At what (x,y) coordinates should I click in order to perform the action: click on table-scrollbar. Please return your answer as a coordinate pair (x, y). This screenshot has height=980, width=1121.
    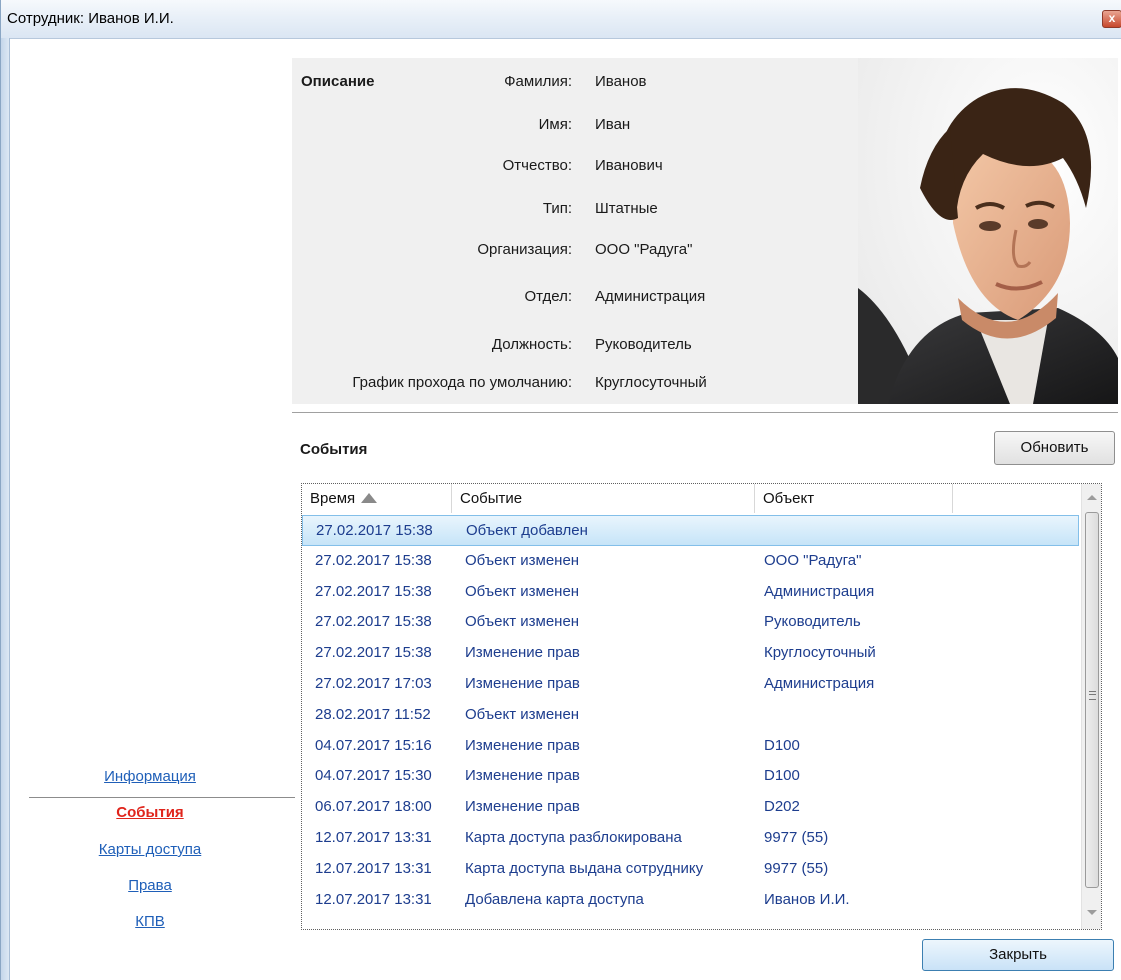
    Looking at the image, I should click on (1091, 706).